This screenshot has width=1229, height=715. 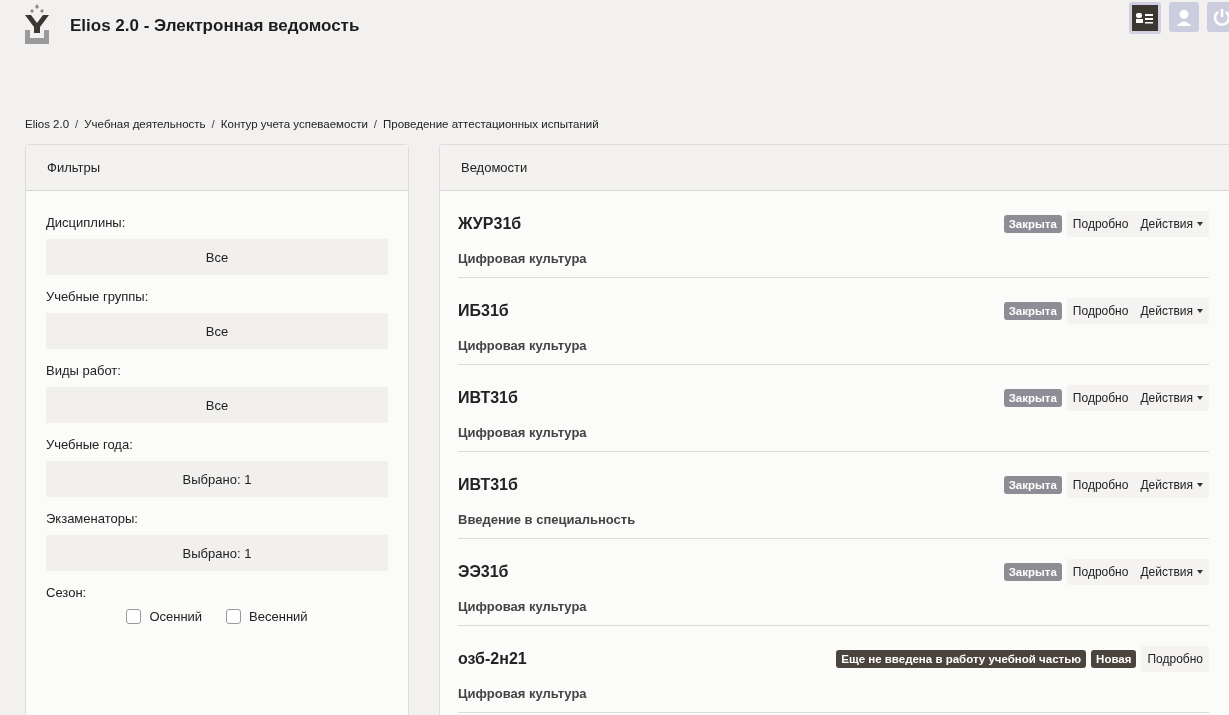 I want to click on power-icon, so click(x=1220, y=17).